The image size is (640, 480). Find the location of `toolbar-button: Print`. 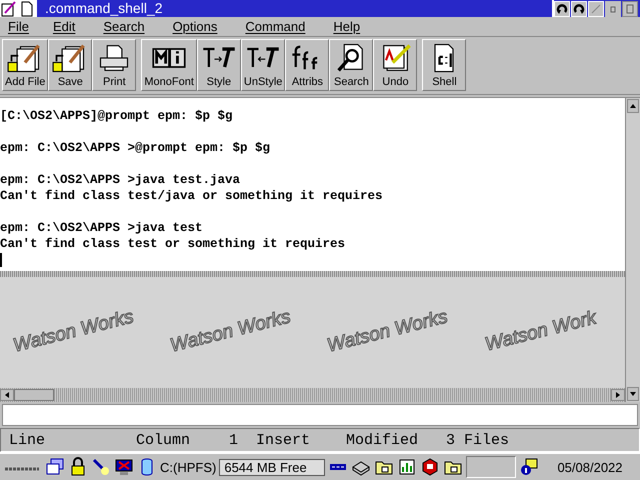

toolbar-button: Print is located at coordinates (114, 64).